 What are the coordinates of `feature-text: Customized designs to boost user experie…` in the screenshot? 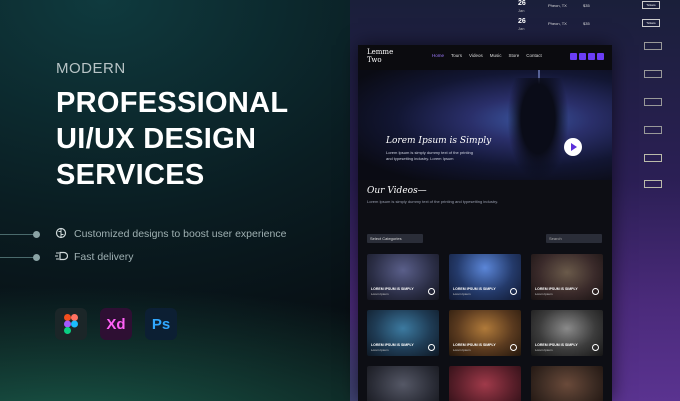 It's located at (180, 234).